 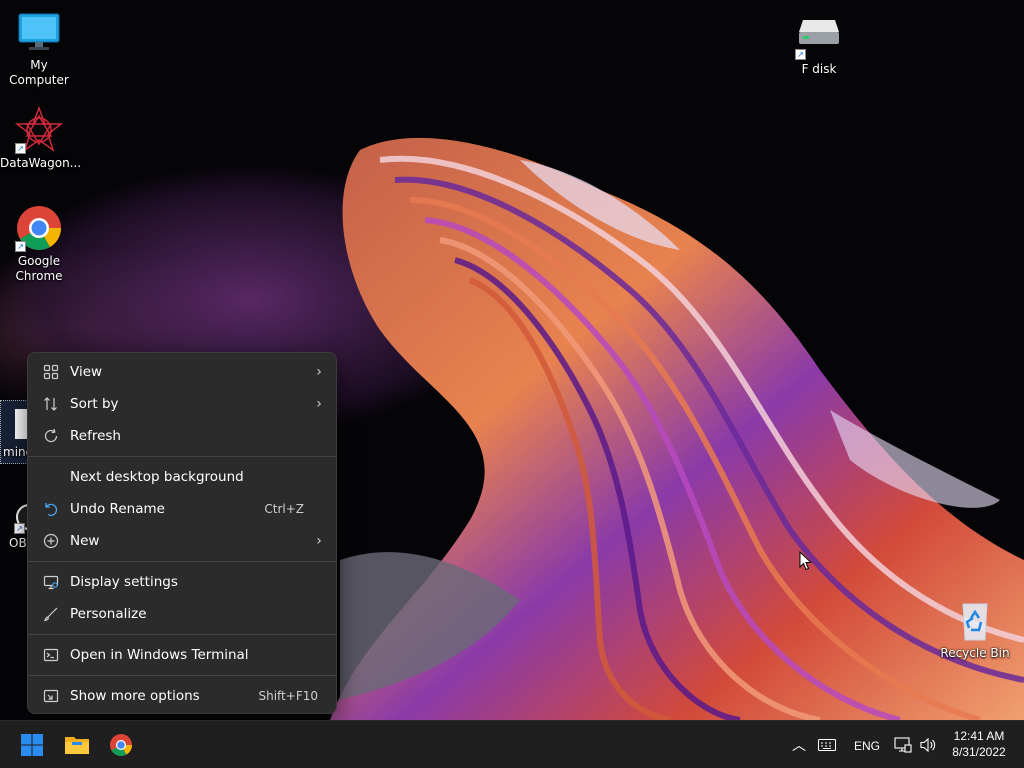 I want to click on menu-item-label: Show more options, so click(x=135, y=696).